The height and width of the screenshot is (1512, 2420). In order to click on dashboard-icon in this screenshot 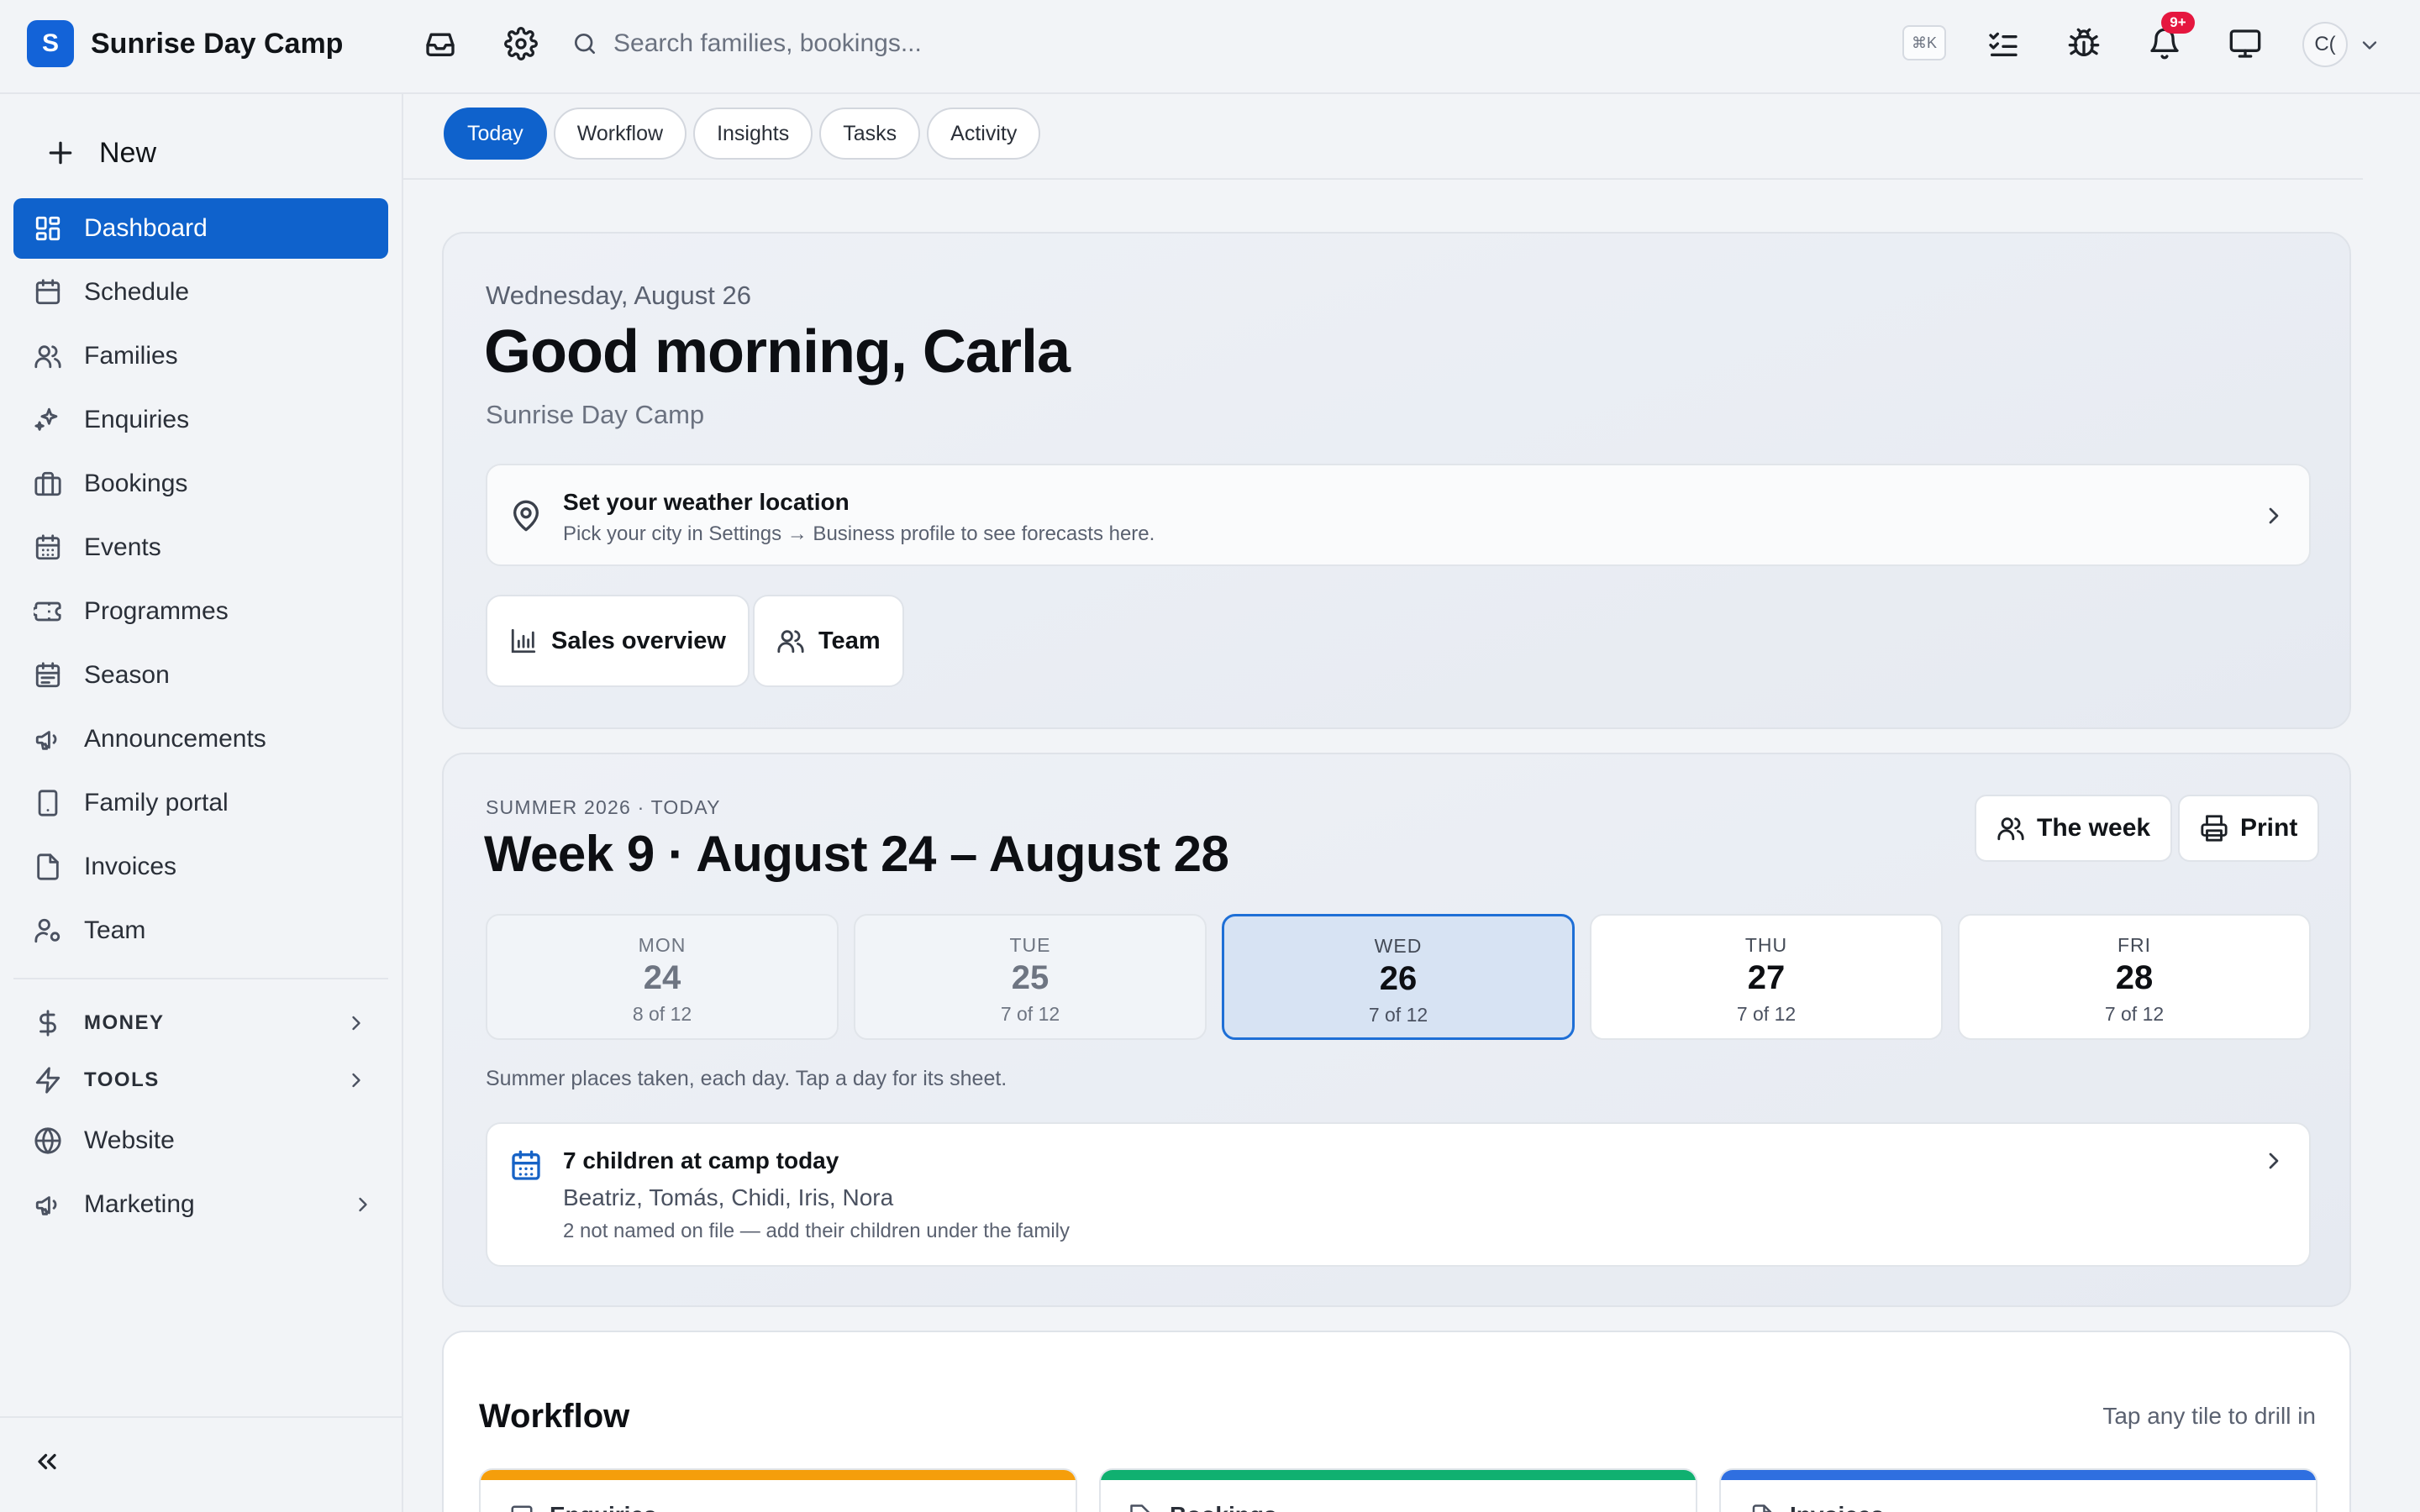, I will do `click(48, 228)`.